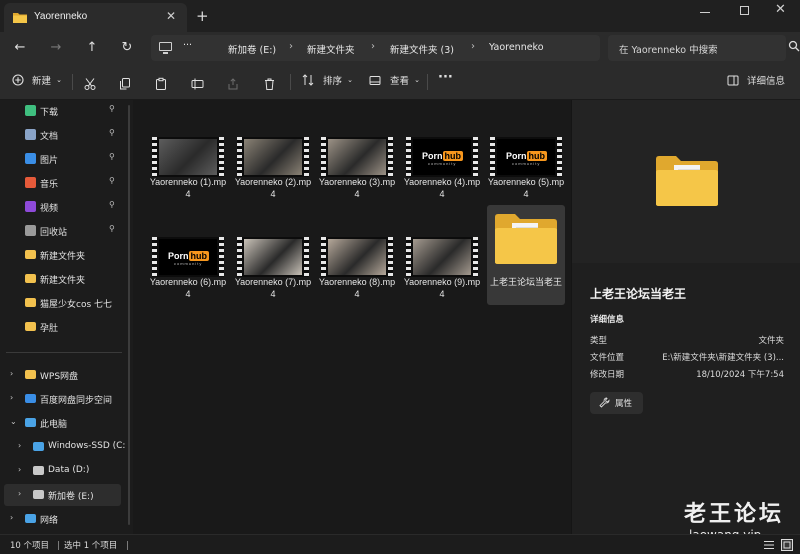 The width and height of the screenshot is (800, 554). What do you see at coordinates (442, 183) in the screenshot?
I see `video-file-item: Porn hub community Yaorenneko (4).mp4` at bounding box center [442, 183].